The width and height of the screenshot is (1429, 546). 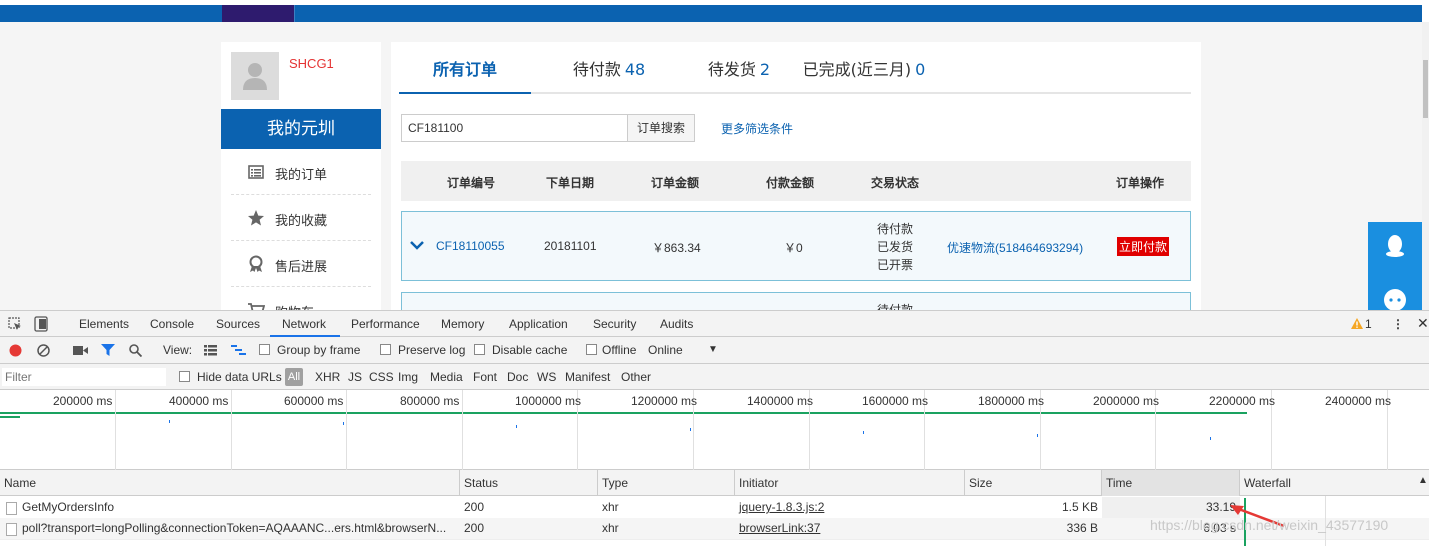 I want to click on username: SHCG1, so click(x=311, y=63).